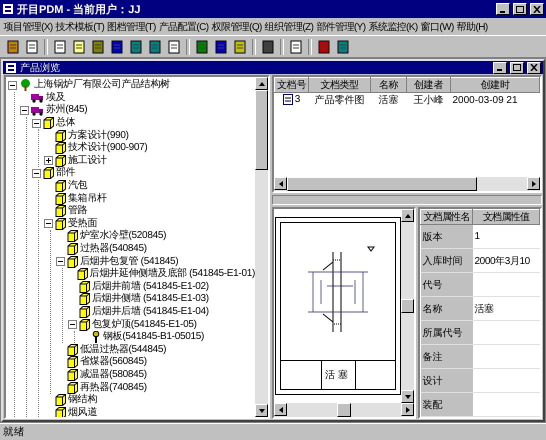 The width and height of the screenshot is (546, 440). What do you see at coordinates (506, 236) in the screenshot?
I see `property-value: 1` at bounding box center [506, 236].